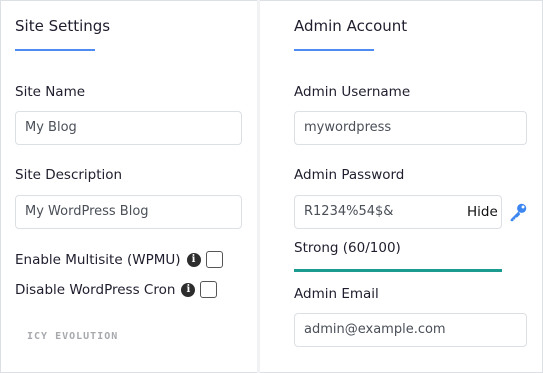  Describe the element at coordinates (334, 50) in the screenshot. I see `admin-account-underline` at that location.